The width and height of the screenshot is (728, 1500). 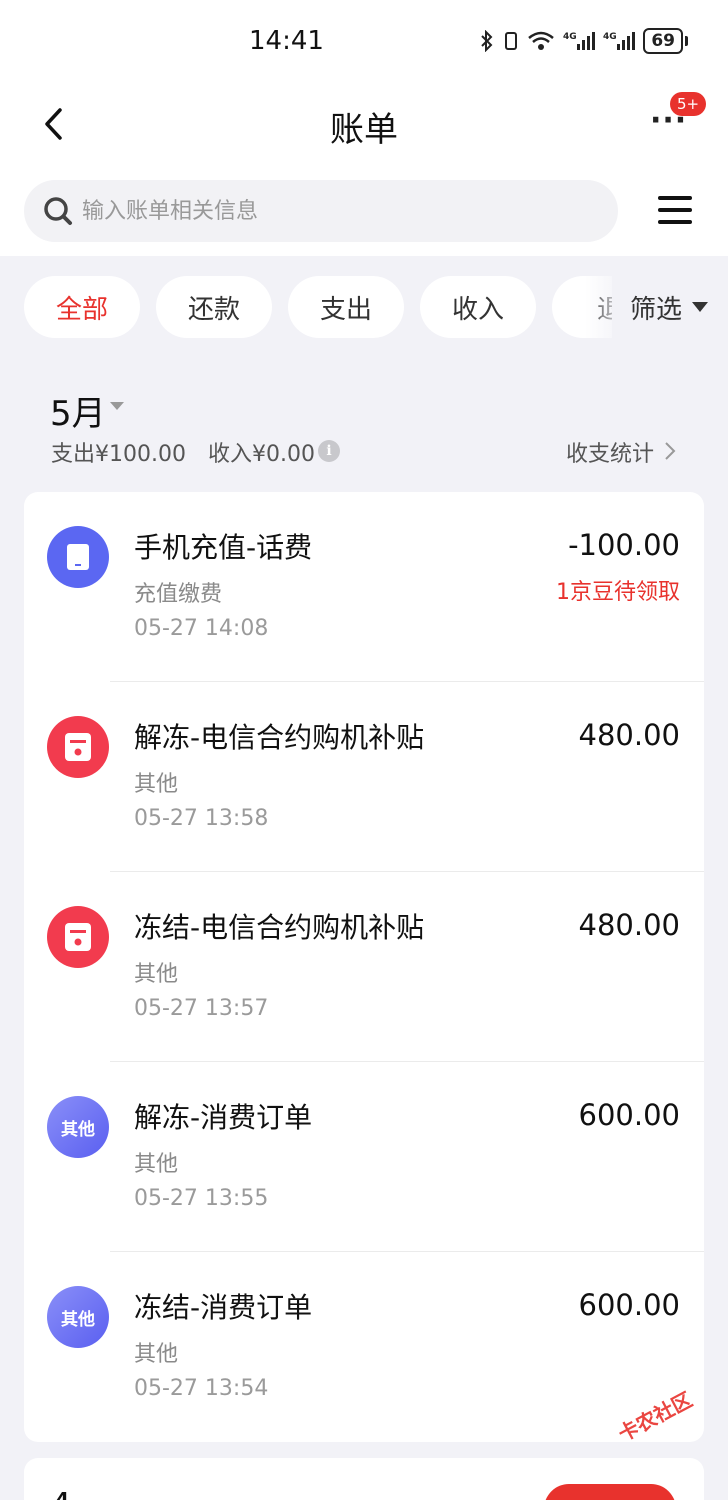 I want to click on page-title: 账单, so click(x=364, y=130).